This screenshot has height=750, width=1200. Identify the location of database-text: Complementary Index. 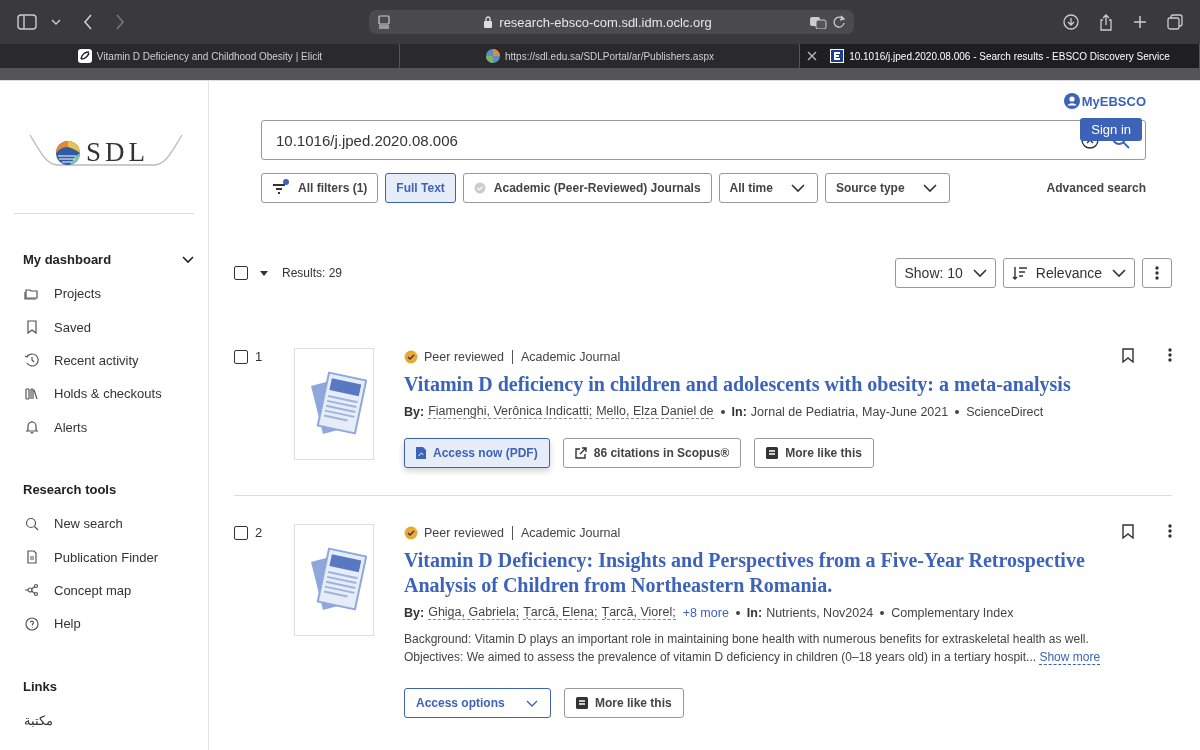
(952, 612).